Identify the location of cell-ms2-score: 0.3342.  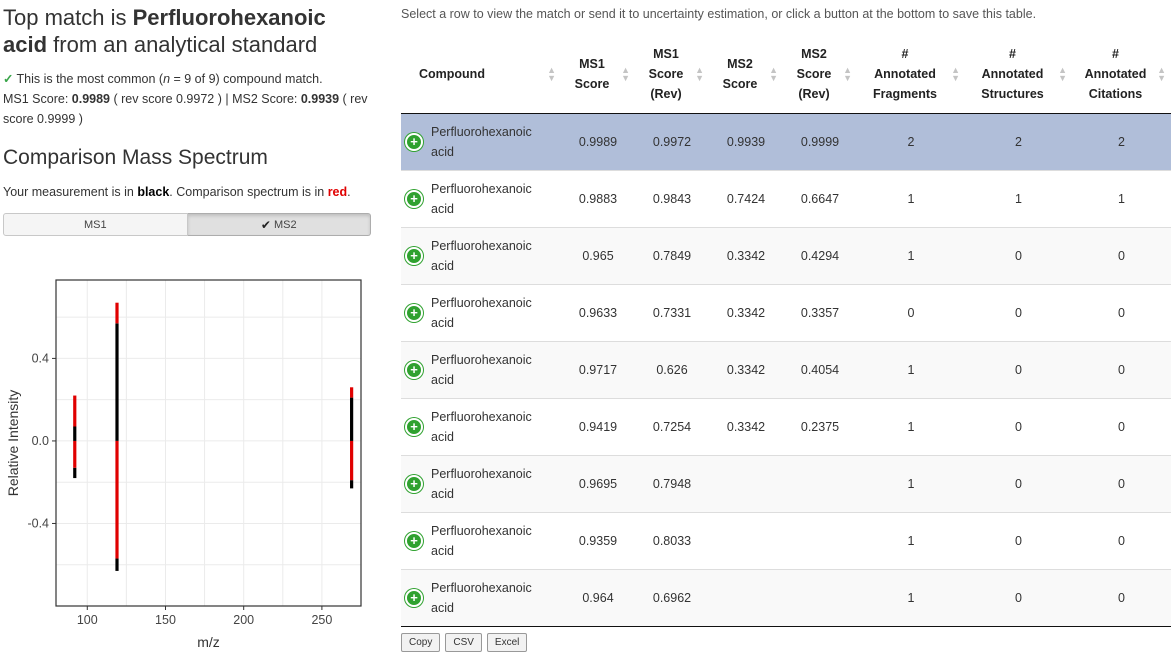
(746, 369).